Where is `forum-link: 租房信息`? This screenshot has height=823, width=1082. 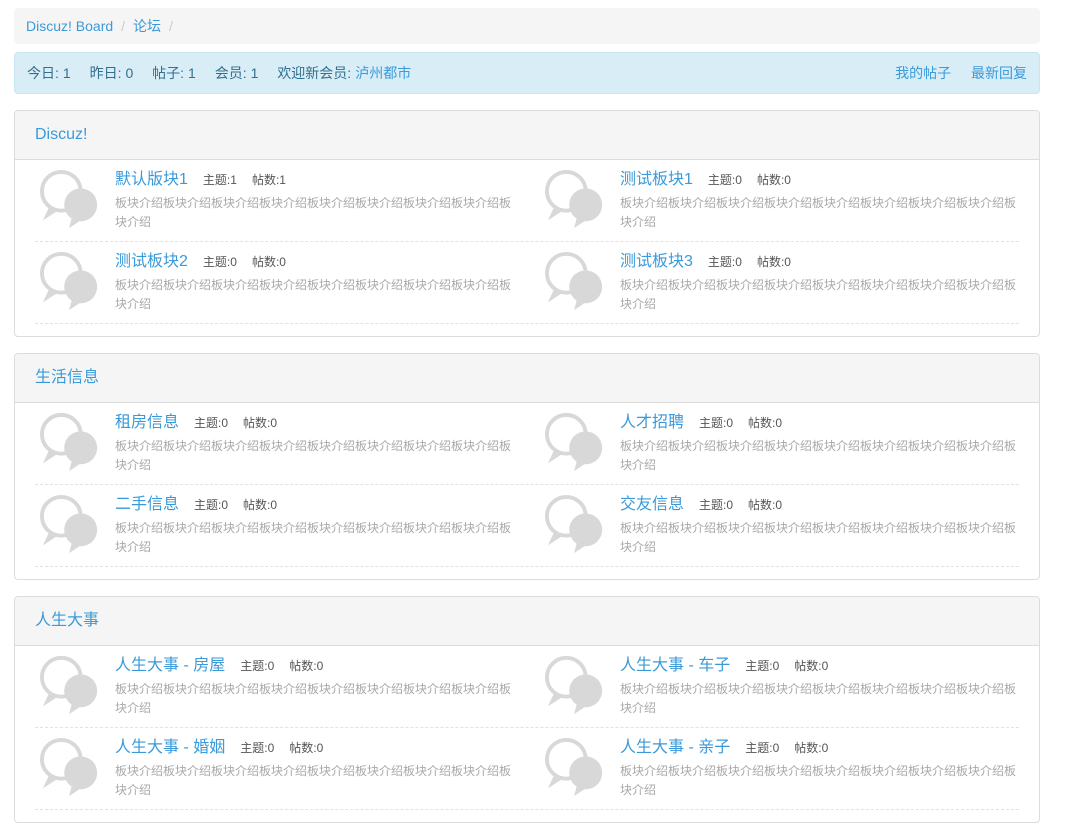 forum-link: 租房信息 is located at coordinates (147, 422).